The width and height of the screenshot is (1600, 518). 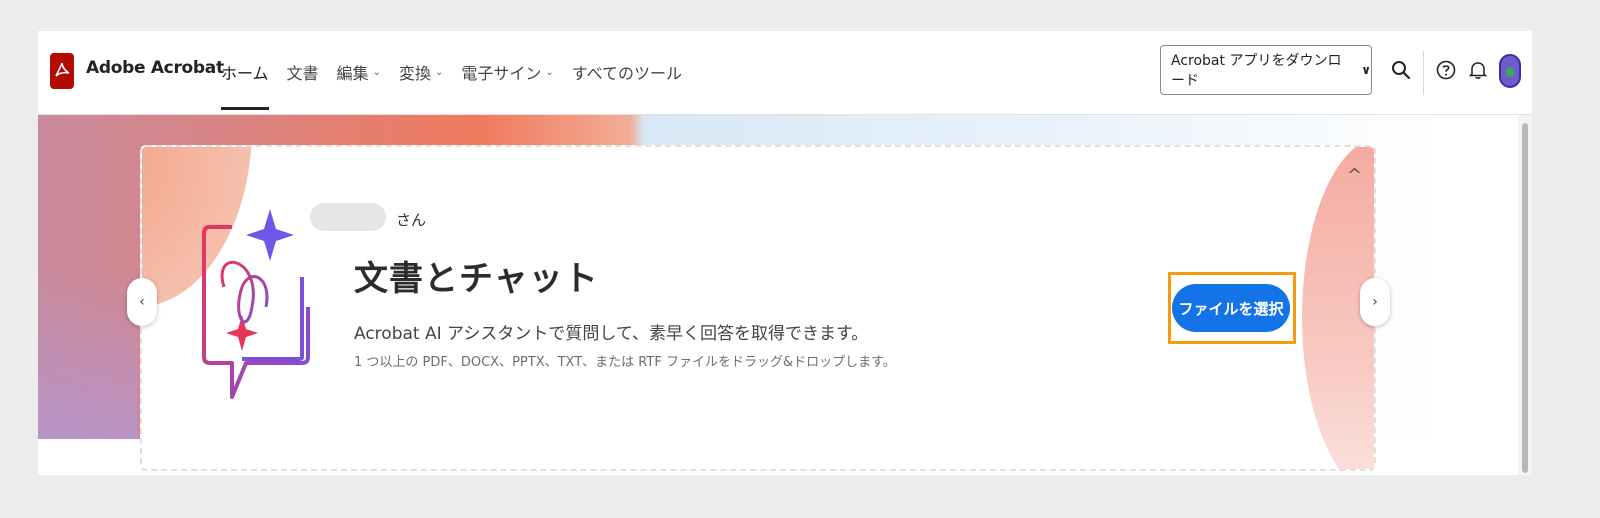 I want to click on card-description: Acrobat AI アシスタントで質問して、素早く回答を取得できます。, so click(x=611, y=334).